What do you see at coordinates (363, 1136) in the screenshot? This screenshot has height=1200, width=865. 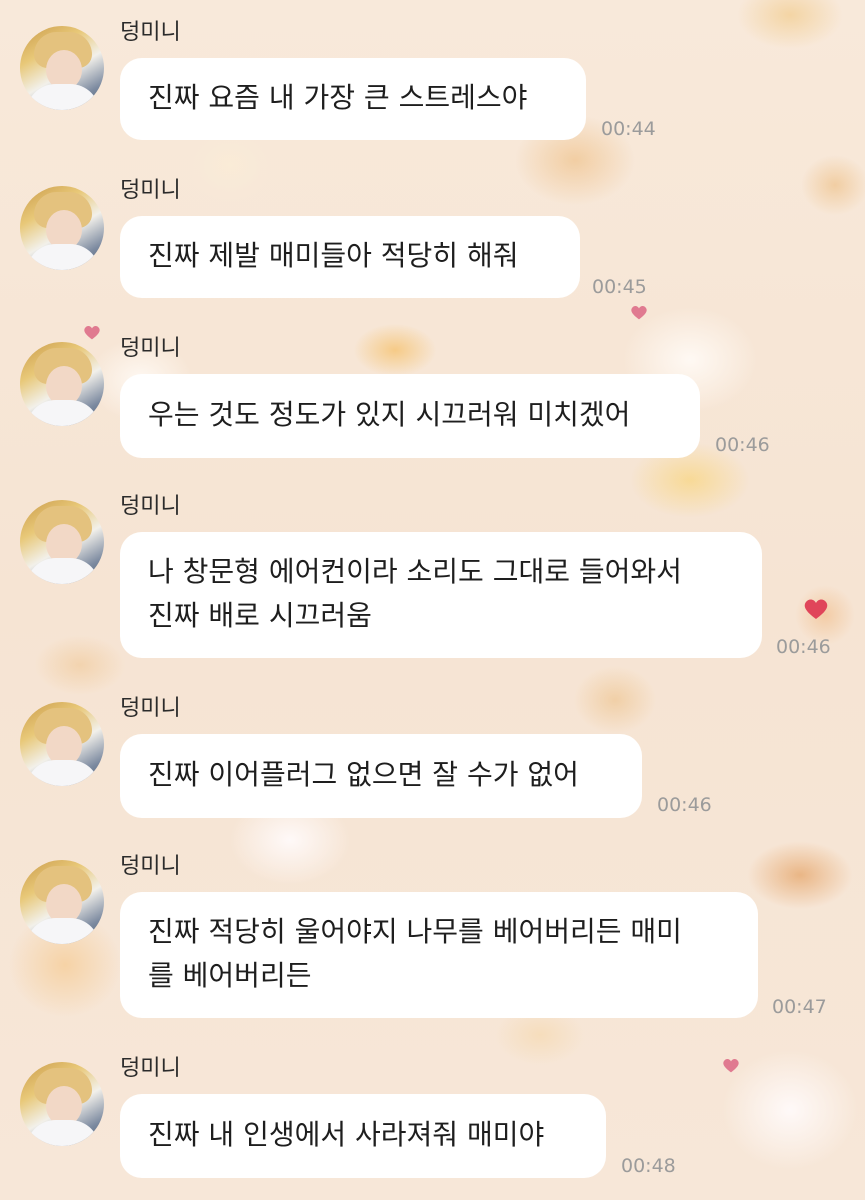 I see `message-bubble: 진짜 내 인생에서 사라져줘 매미야` at bounding box center [363, 1136].